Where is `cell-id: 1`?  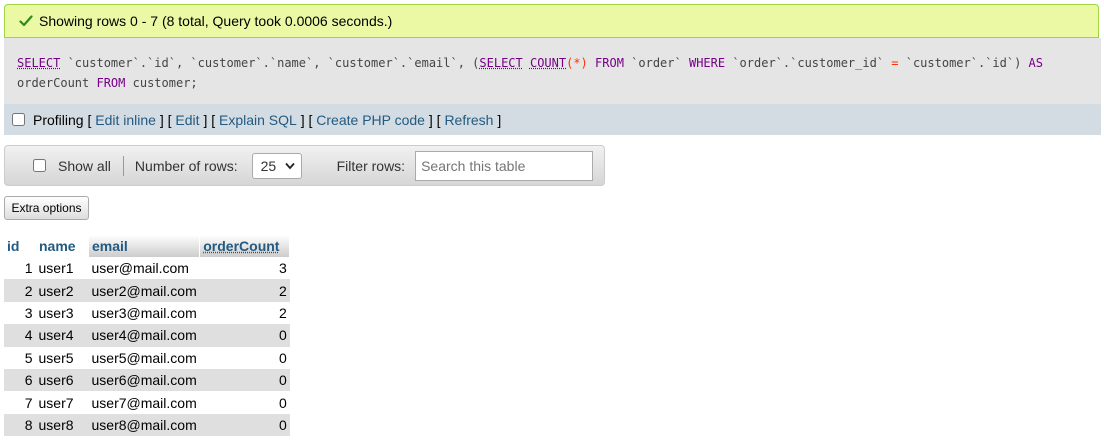 cell-id: 1 is located at coordinates (20, 268).